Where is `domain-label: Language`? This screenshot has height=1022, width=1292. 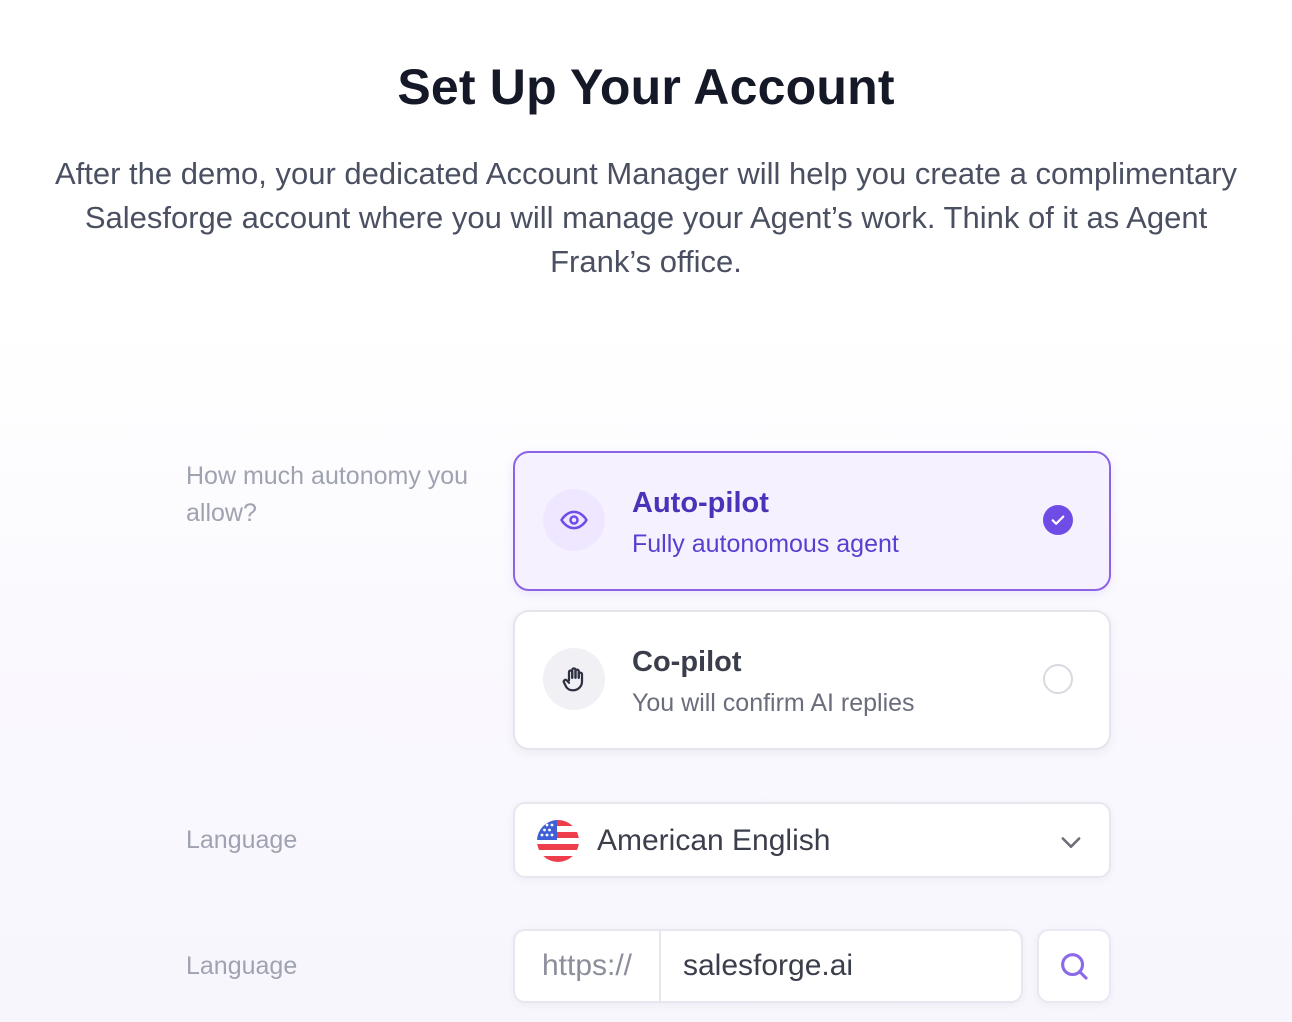
domain-label: Language is located at coordinates (242, 966).